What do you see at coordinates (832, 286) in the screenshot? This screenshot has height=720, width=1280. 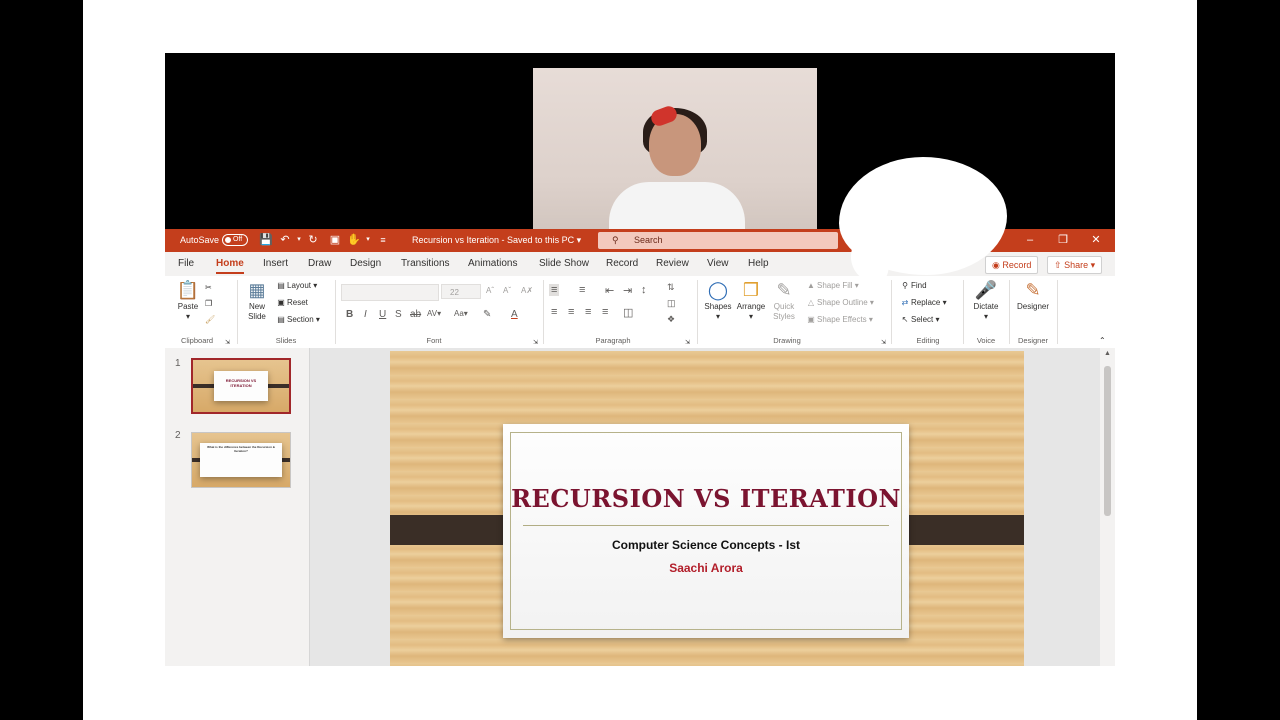 I see `shape-fill-button: ▲ Shape Fill ▾` at bounding box center [832, 286].